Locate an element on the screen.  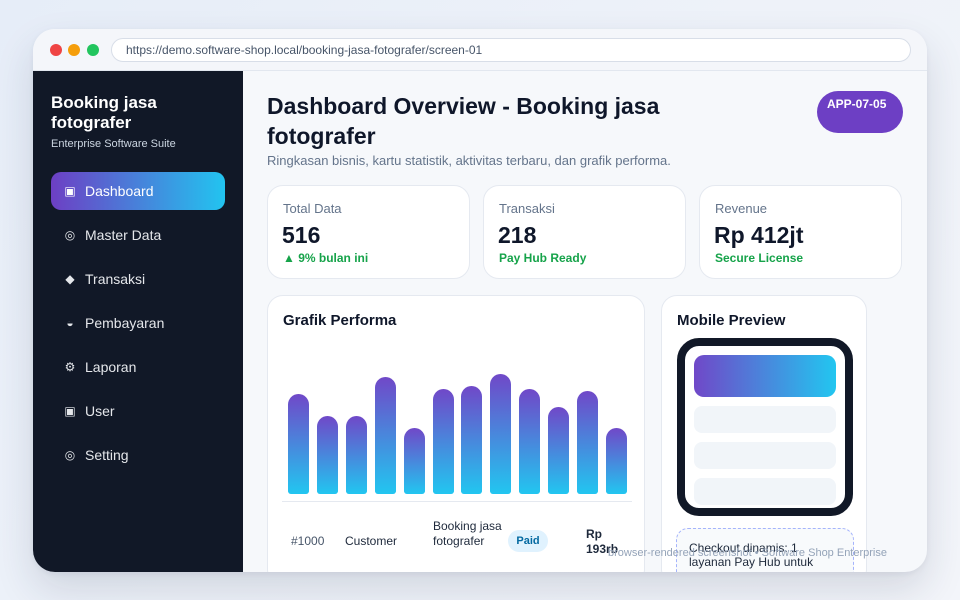
sidebar-item-dashboard: ▣ Dashboard is located at coordinates (138, 191).